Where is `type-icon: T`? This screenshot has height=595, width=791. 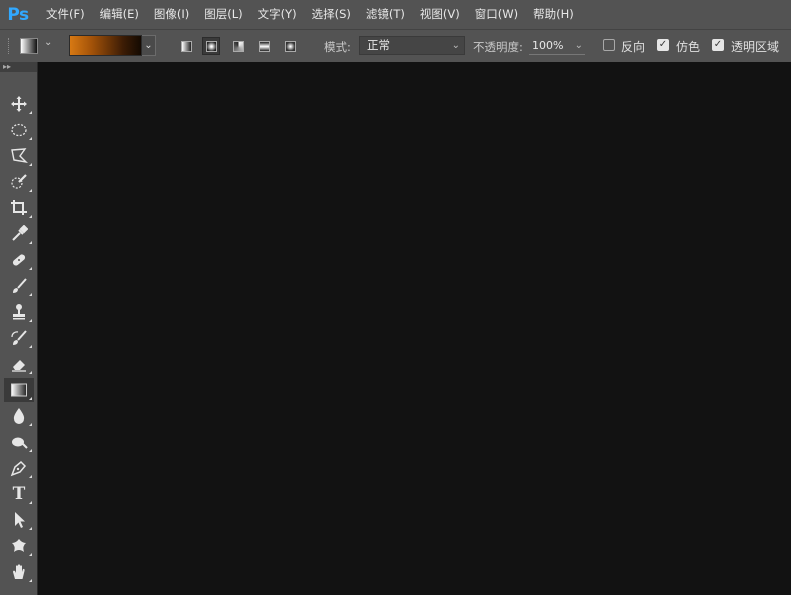
type-icon: T is located at coordinates (19, 494).